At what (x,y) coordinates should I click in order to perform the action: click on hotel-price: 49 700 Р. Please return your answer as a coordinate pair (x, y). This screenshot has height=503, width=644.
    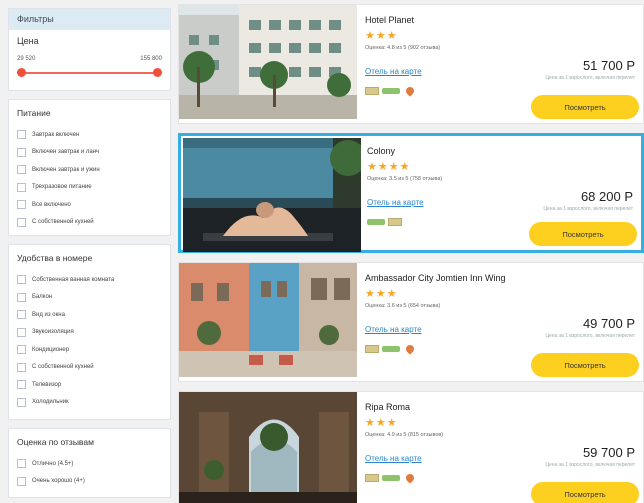
    Looking at the image, I should click on (608, 323).